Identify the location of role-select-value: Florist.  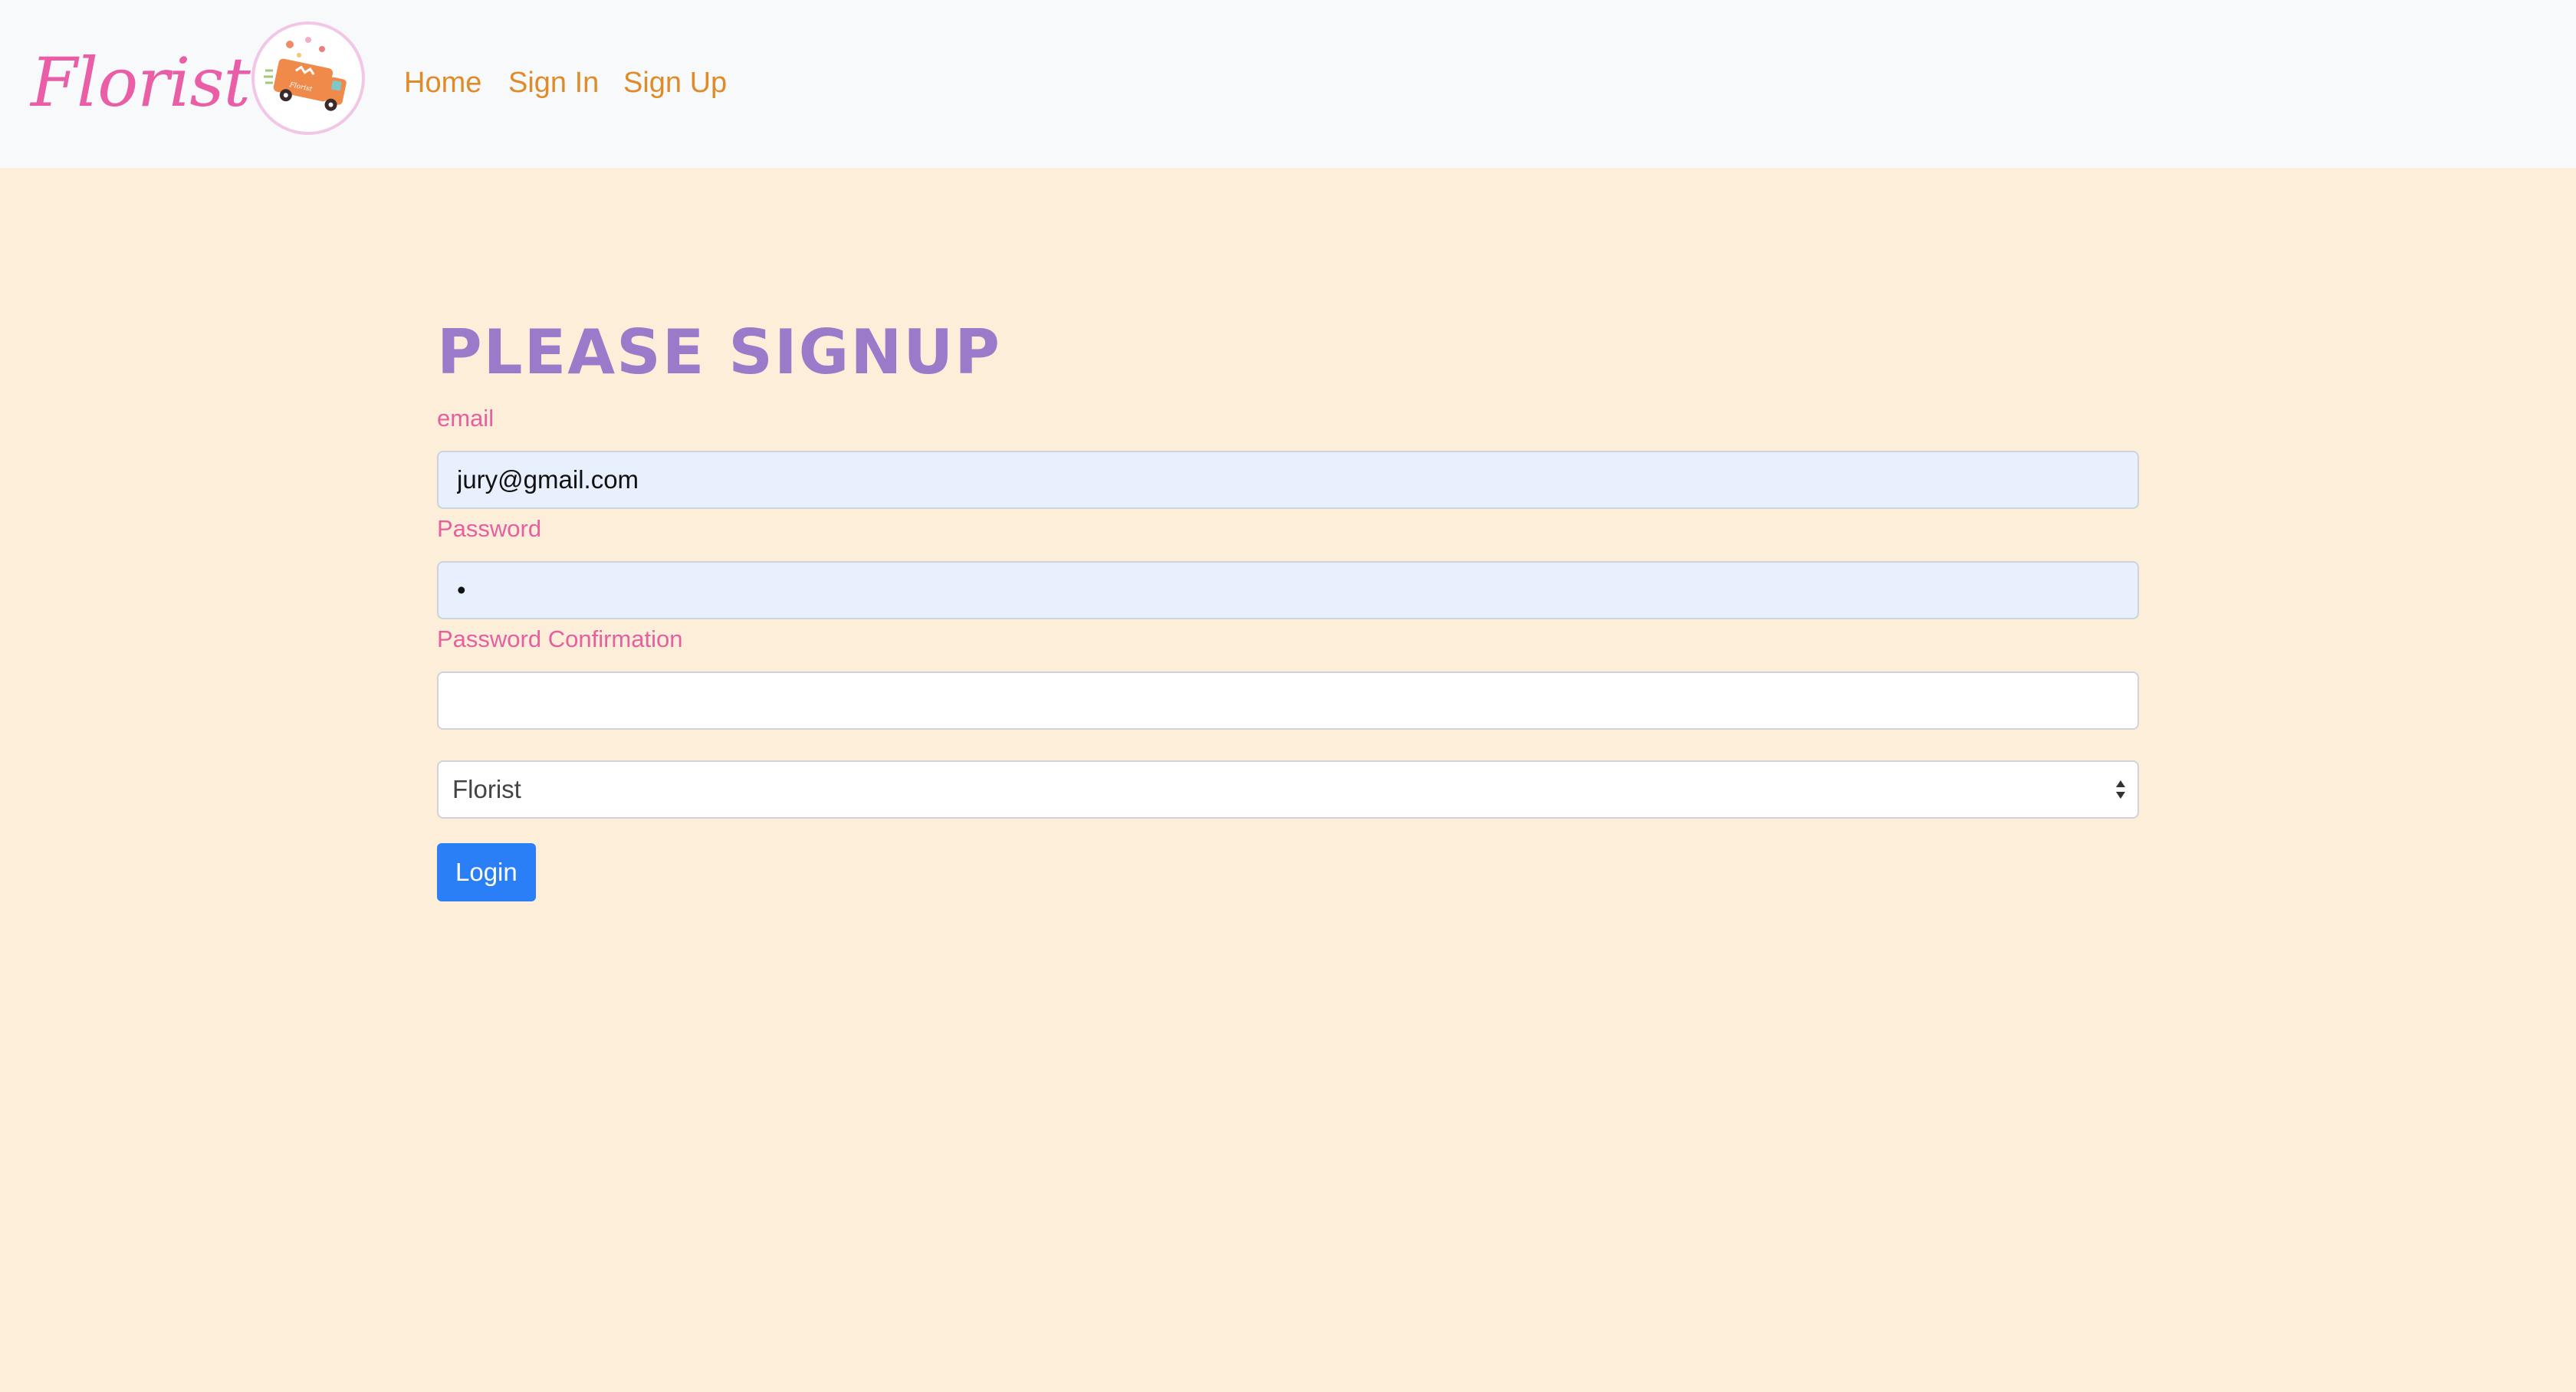
(1288, 789).